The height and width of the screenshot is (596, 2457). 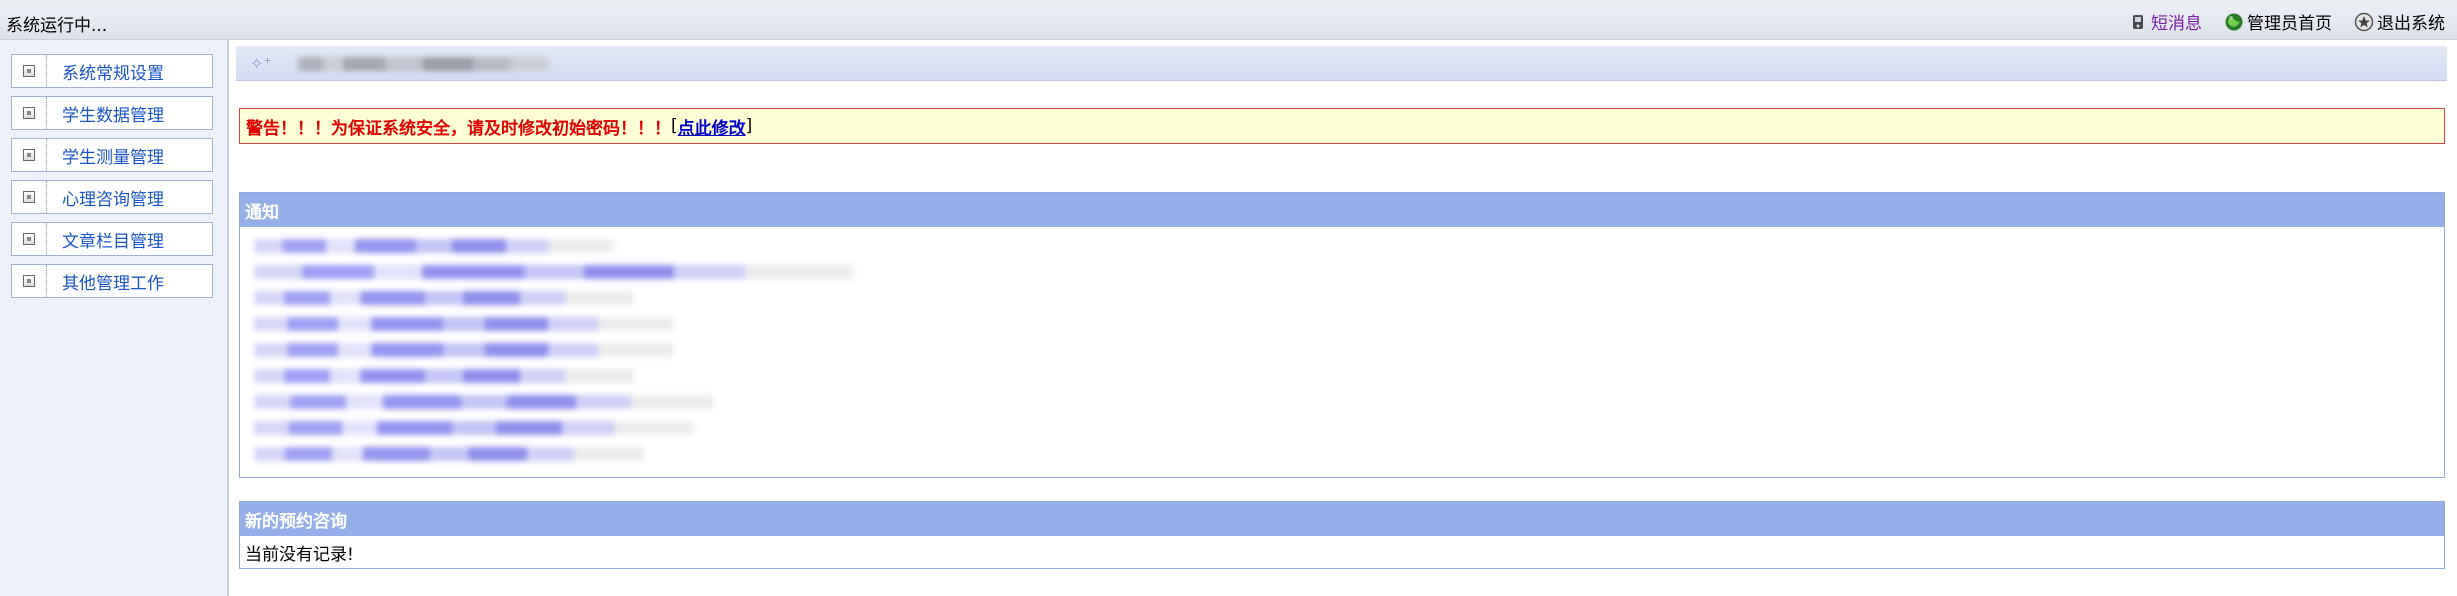 I want to click on sidebar-item-label: 心理咨询管理, so click(x=113, y=199).